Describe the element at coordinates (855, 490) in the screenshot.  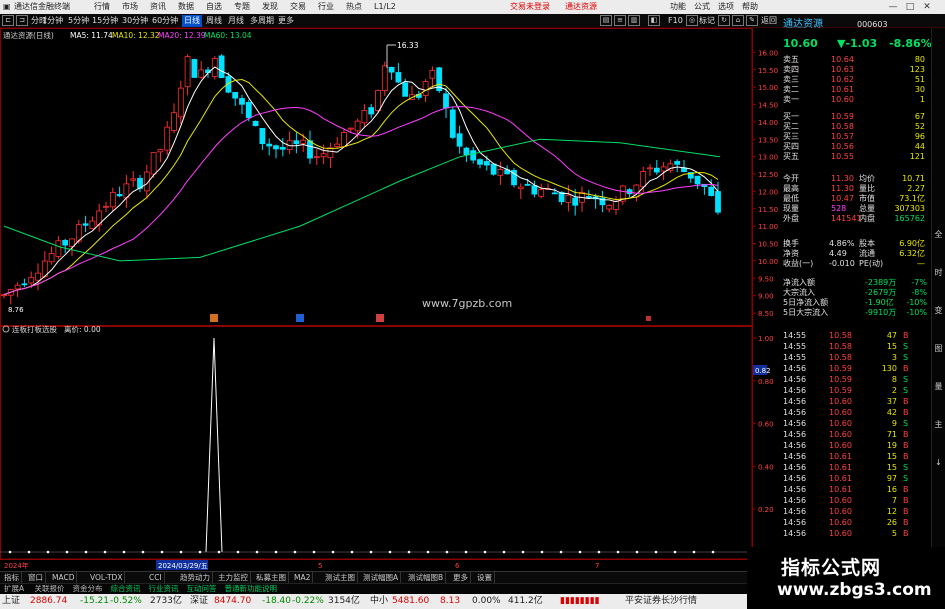
I see `tick-row: 14:56 10.61 16 B` at that location.